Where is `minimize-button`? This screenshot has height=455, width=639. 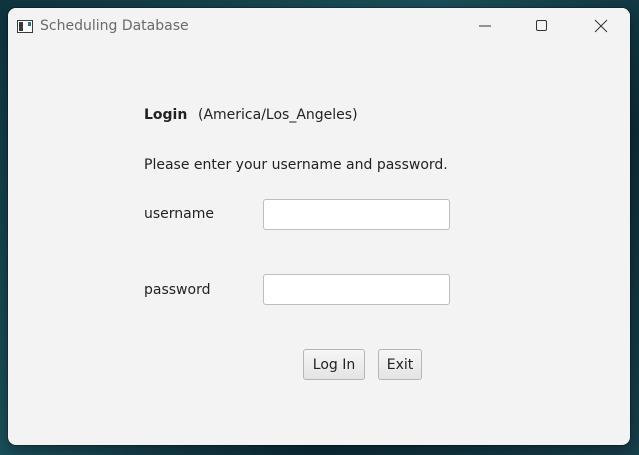 minimize-button is located at coordinates (485, 26).